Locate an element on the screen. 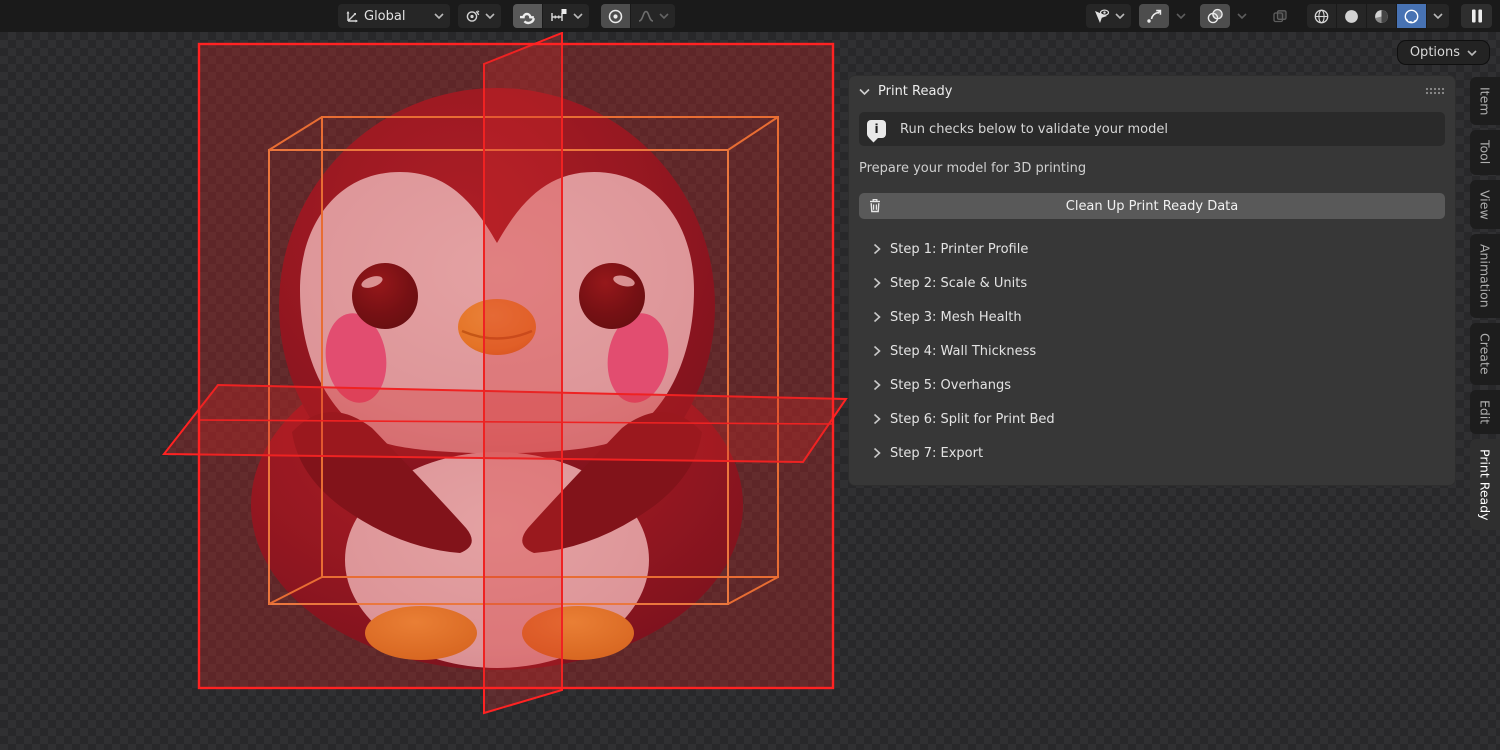  step-panel-scale-units: Step 2: Scale & Units is located at coordinates (1152, 283).